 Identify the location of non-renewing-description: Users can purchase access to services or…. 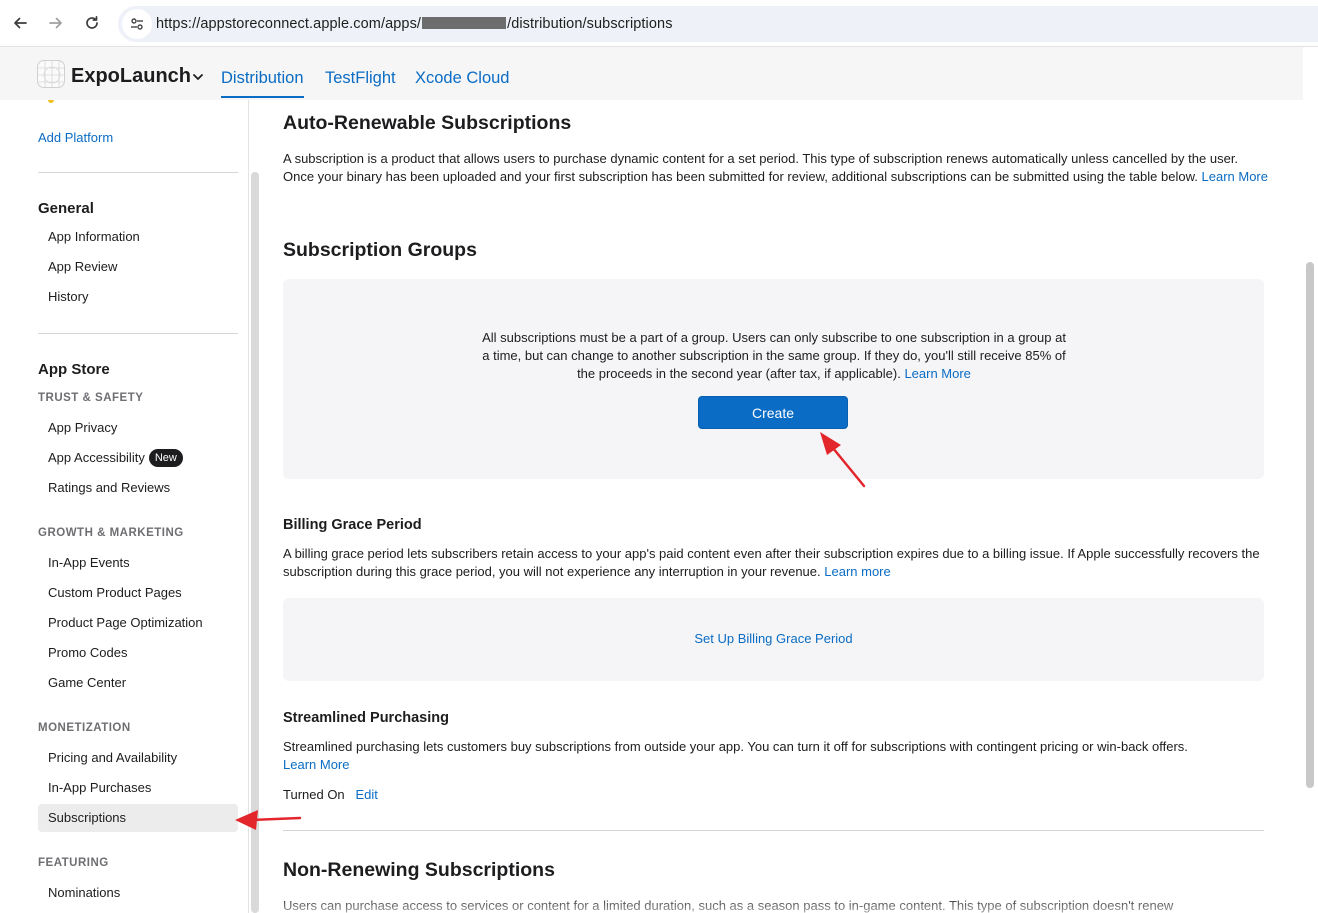
(728, 905).